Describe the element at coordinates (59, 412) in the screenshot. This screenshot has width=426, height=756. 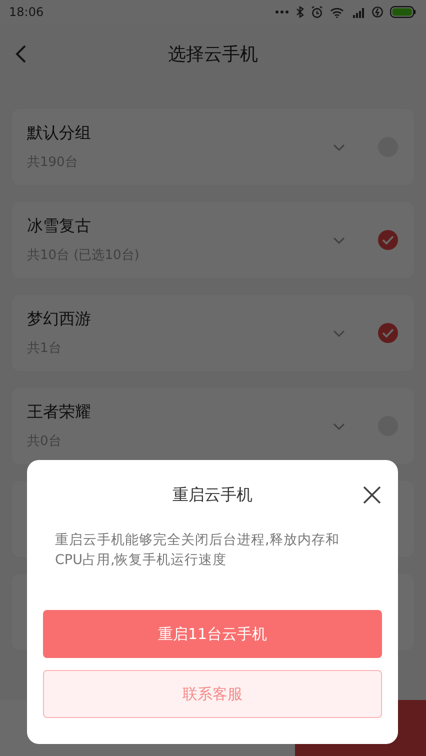
I see `group-name: 王者荣耀` at that location.